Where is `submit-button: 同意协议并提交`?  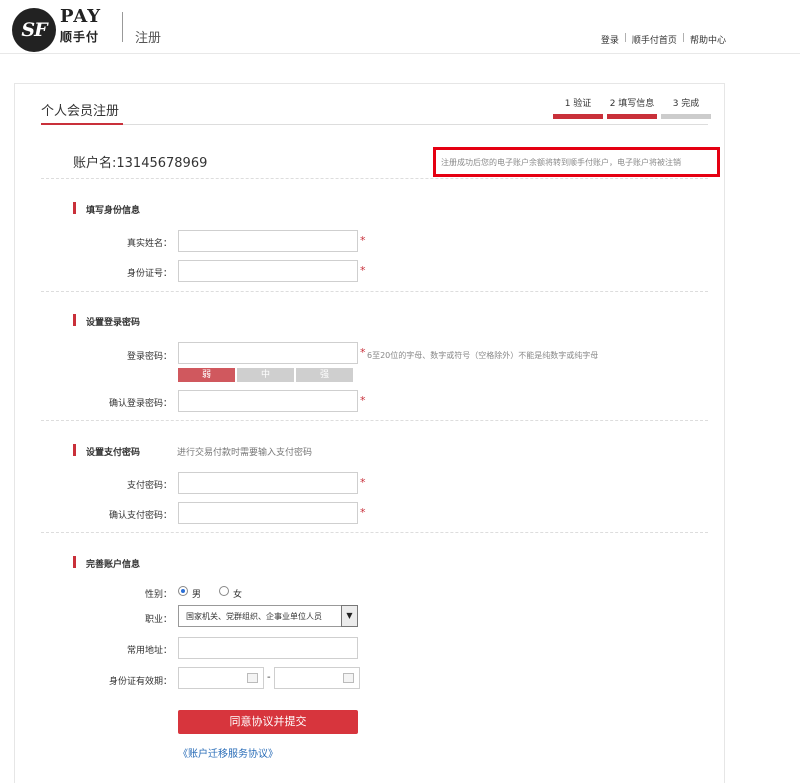 submit-button: 同意协议并提交 is located at coordinates (268, 722).